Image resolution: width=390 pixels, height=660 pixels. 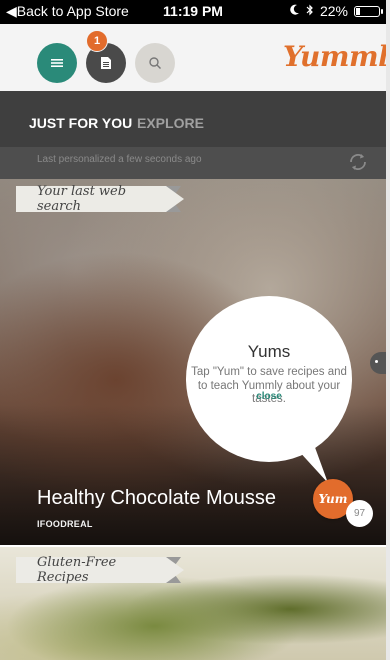 I want to click on battery-percent: 22%, so click(x=333, y=11).